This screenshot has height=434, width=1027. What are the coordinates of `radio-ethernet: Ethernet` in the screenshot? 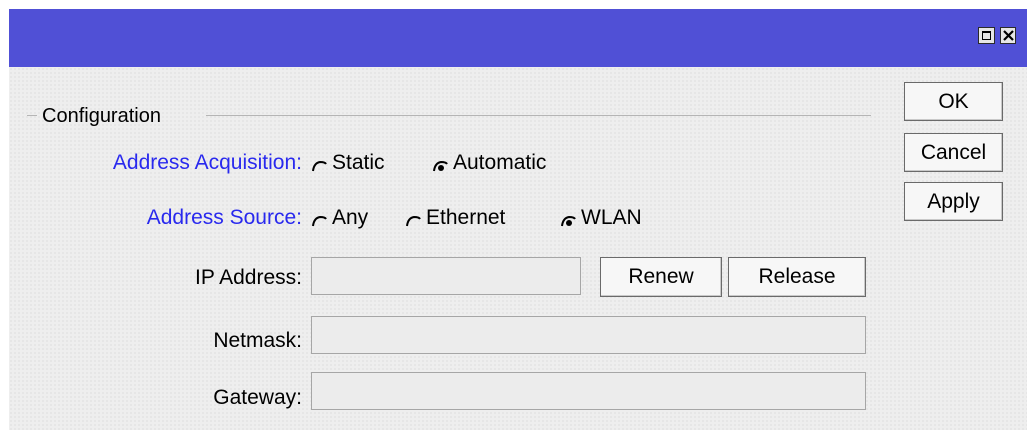 It's located at (455, 218).